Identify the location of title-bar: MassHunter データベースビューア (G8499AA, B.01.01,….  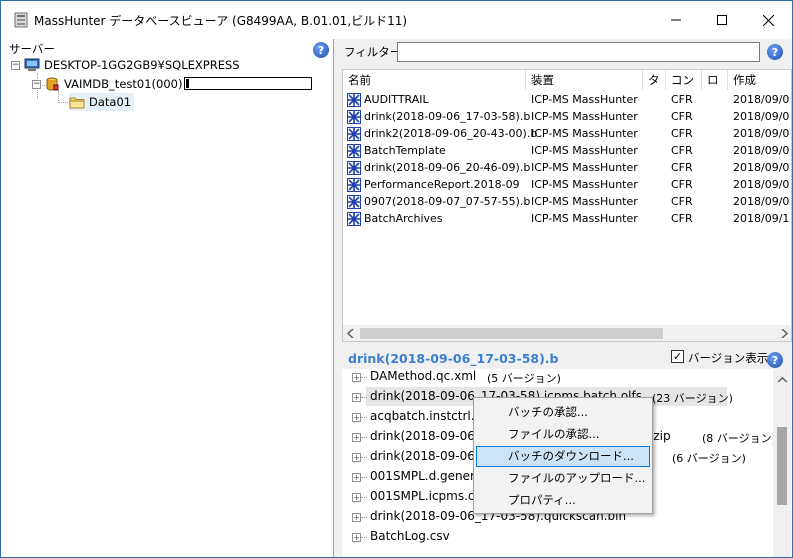
(396, 20).